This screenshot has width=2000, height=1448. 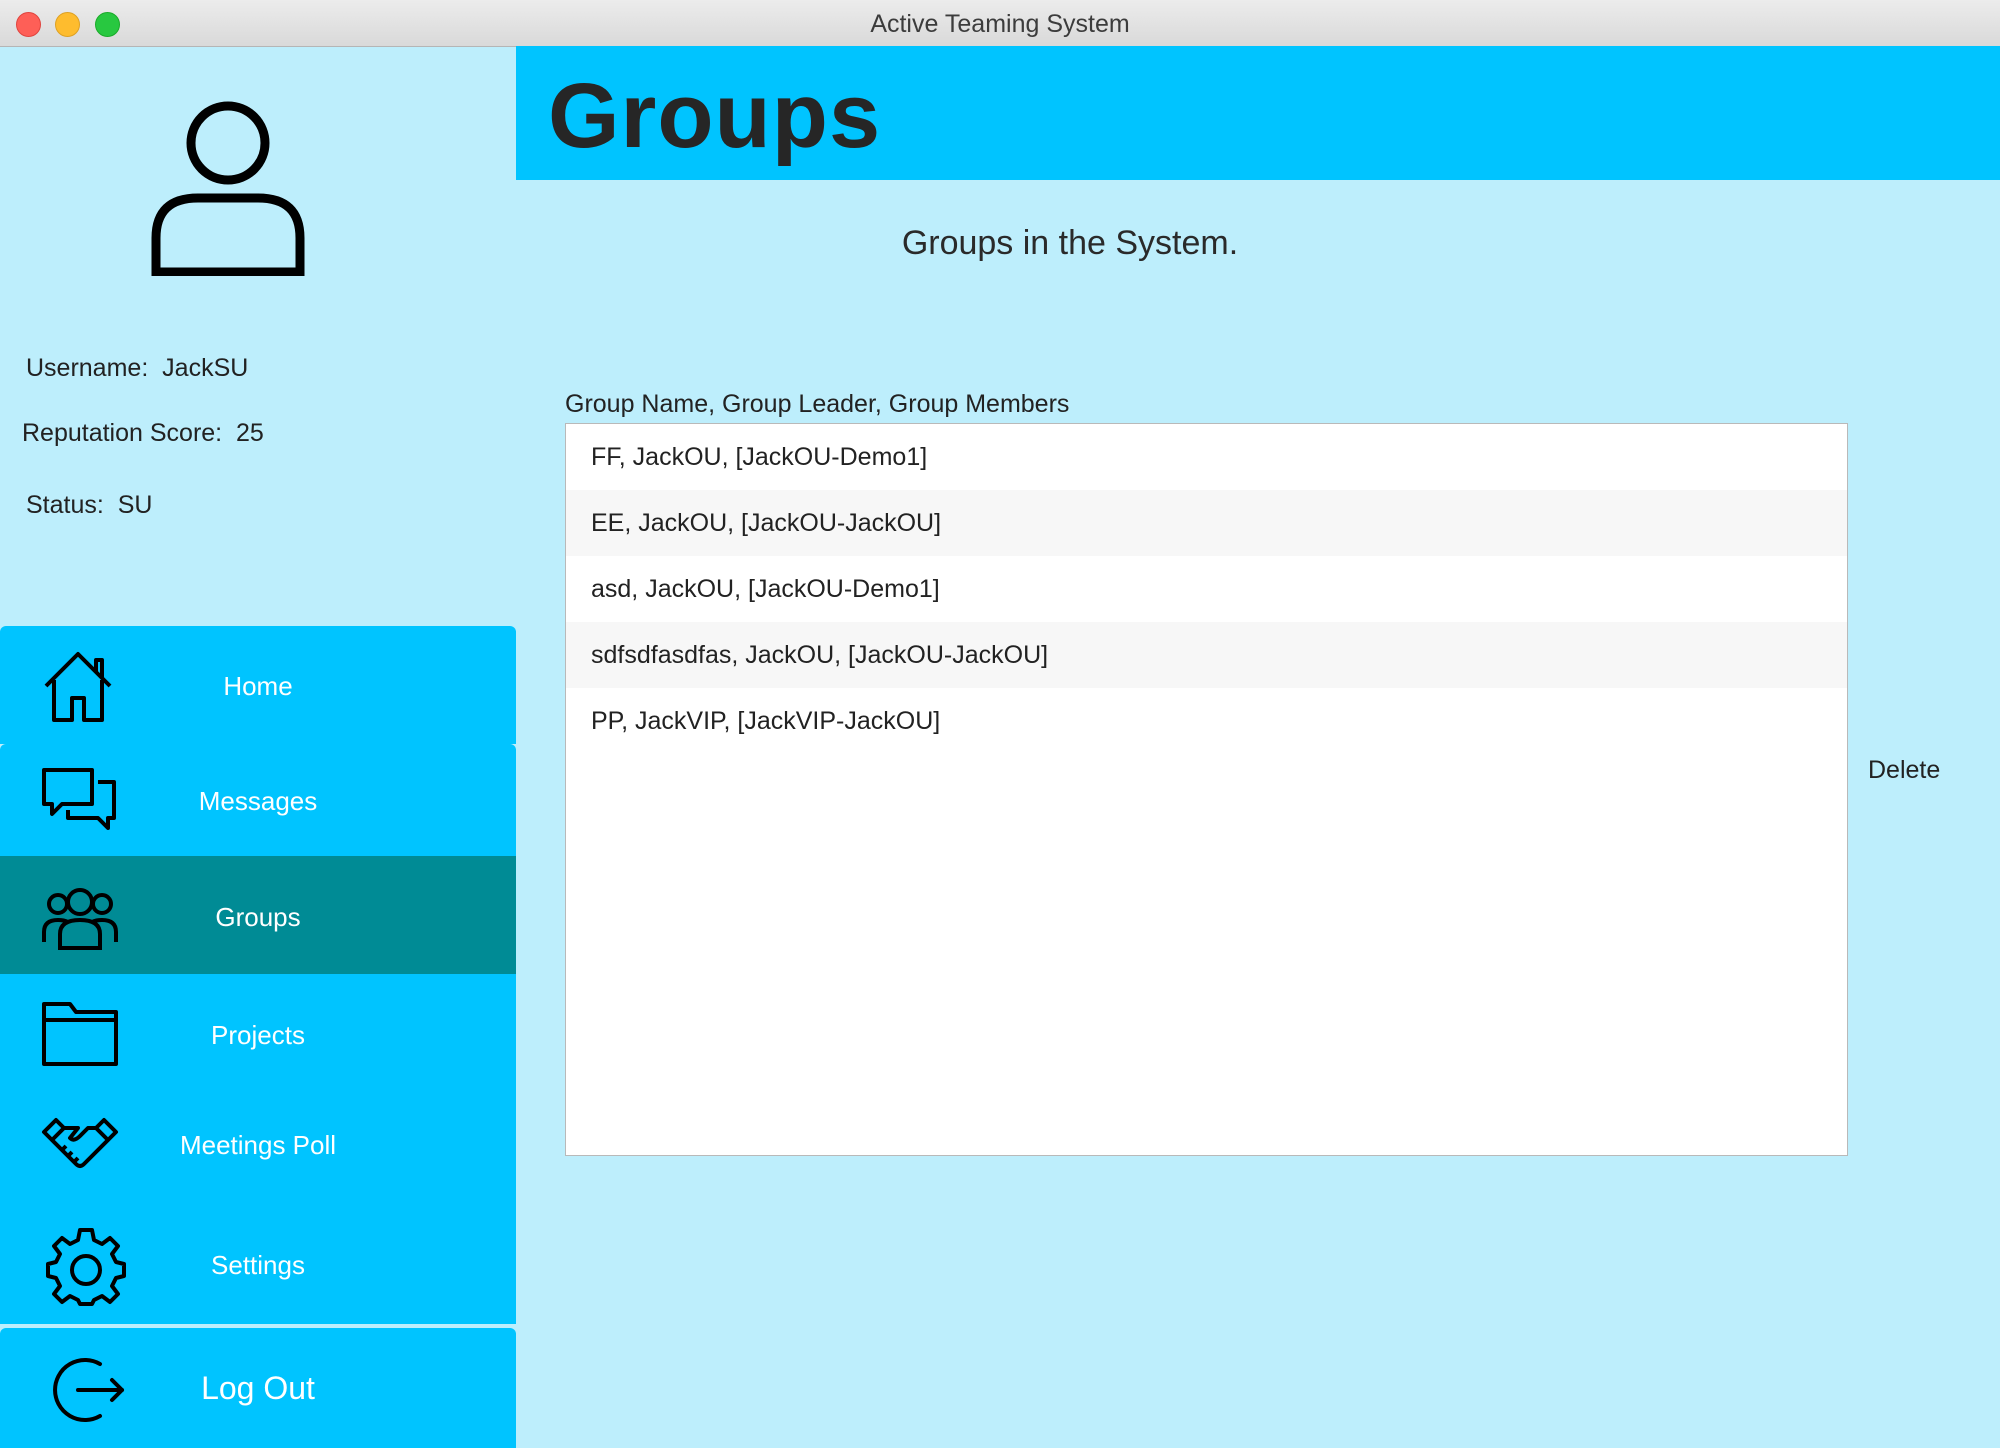 I want to click on user-avatar-icon, so click(x=228, y=188).